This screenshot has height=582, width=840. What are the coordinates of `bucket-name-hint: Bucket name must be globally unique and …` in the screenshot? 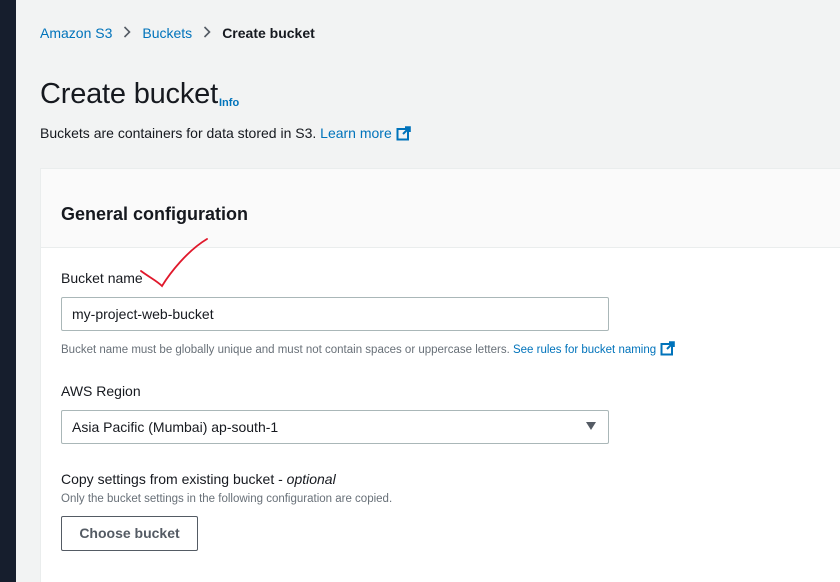 It's located at (368, 350).